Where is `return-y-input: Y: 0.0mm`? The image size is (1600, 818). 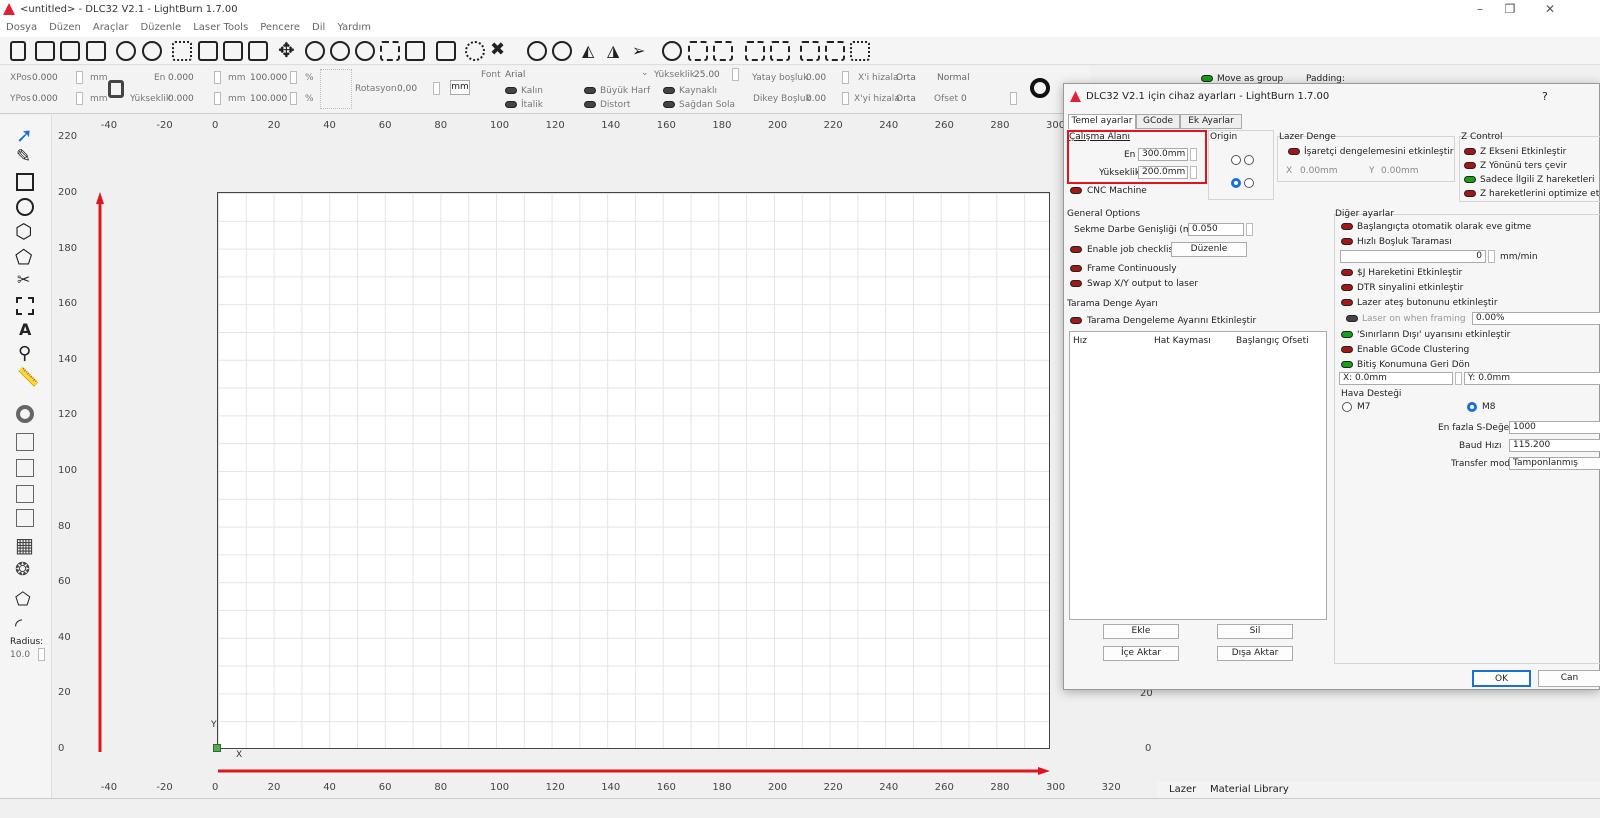
return-y-input: Y: 0.0mm is located at coordinates (1532, 378).